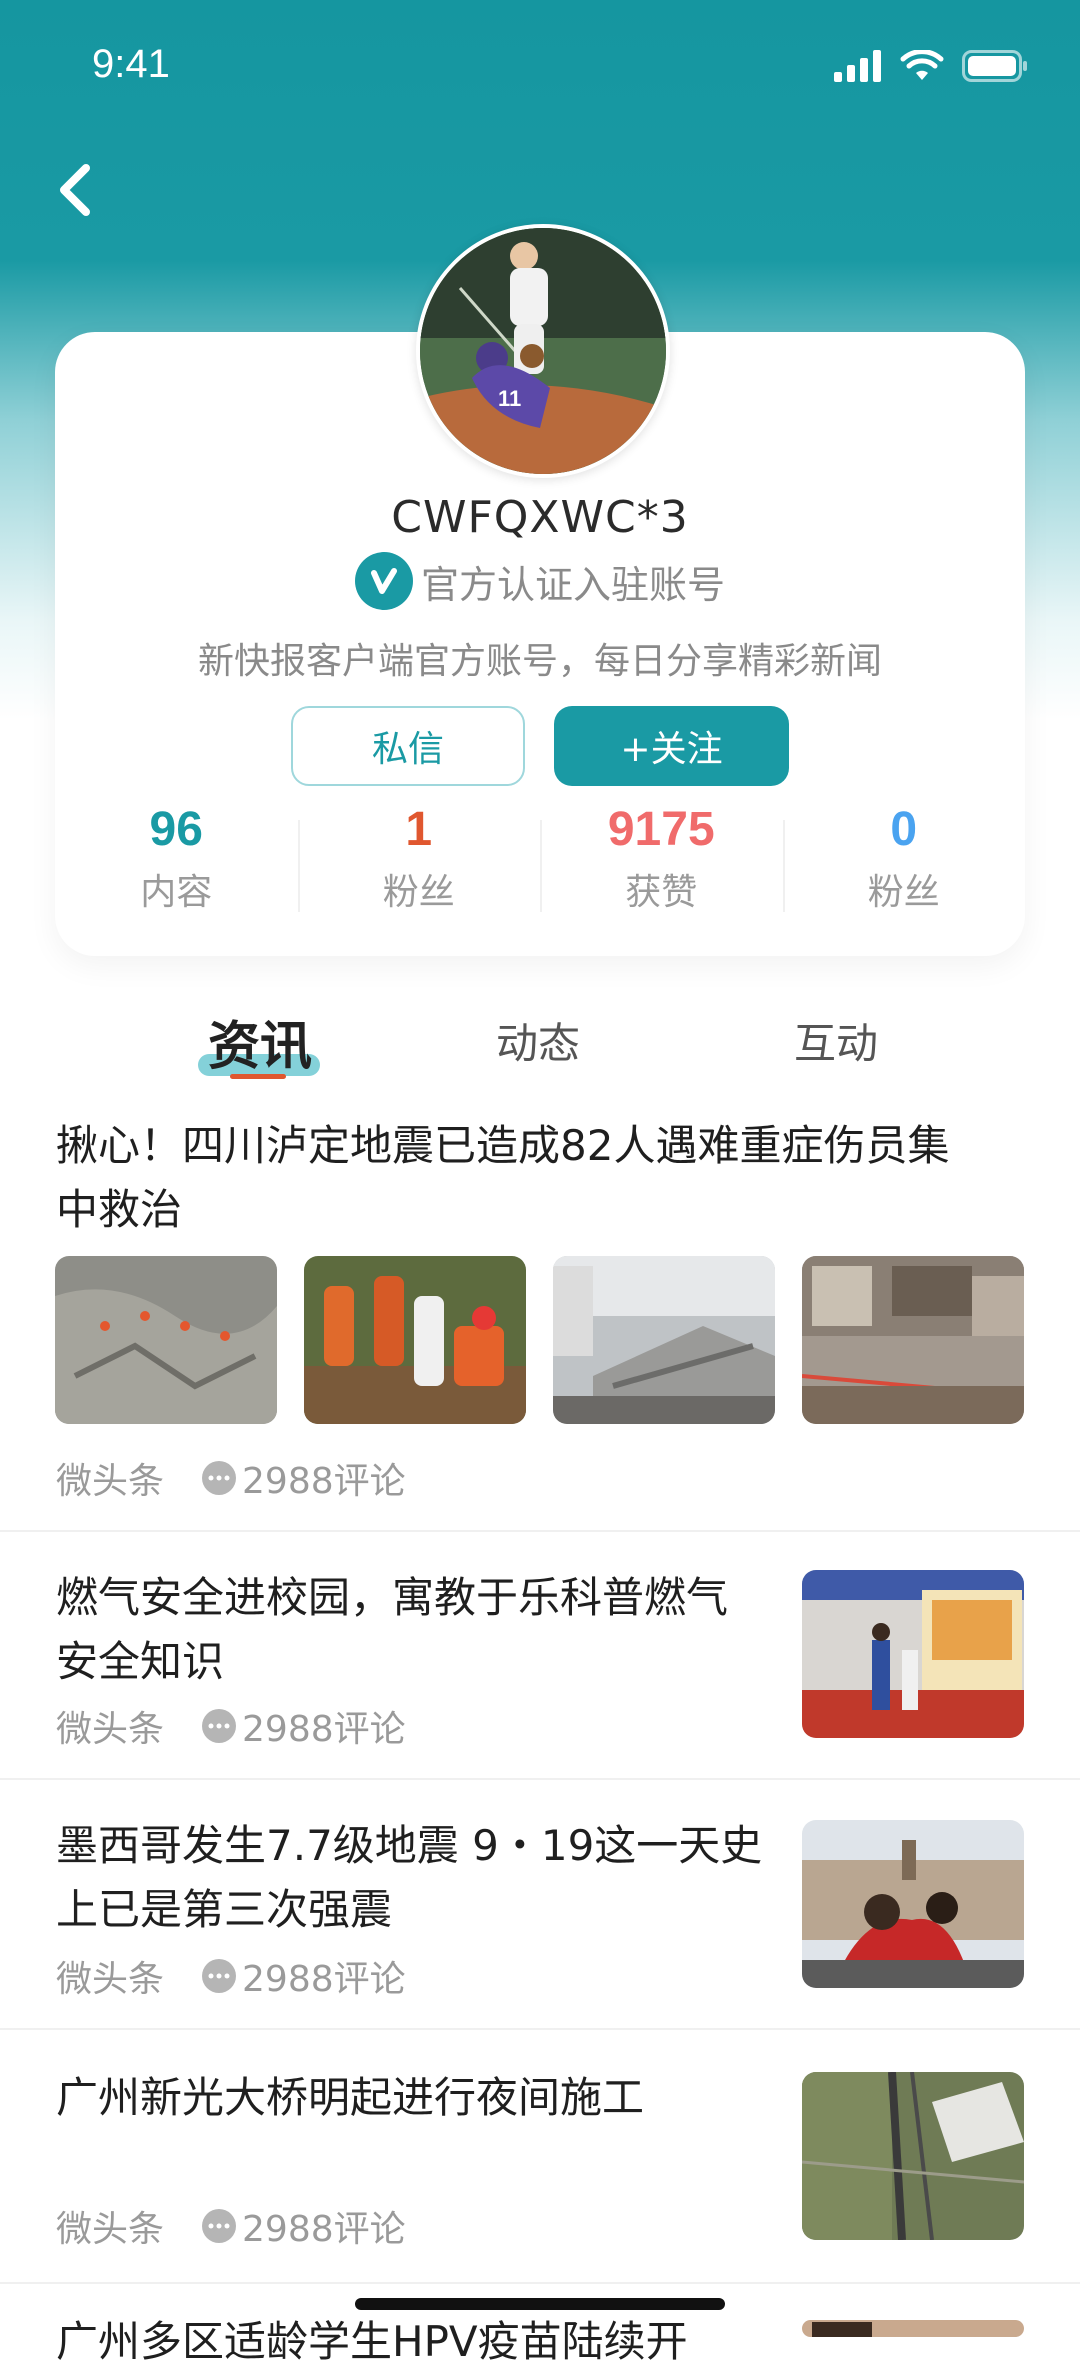  I want to click on battery-icon, so click(994, 66).